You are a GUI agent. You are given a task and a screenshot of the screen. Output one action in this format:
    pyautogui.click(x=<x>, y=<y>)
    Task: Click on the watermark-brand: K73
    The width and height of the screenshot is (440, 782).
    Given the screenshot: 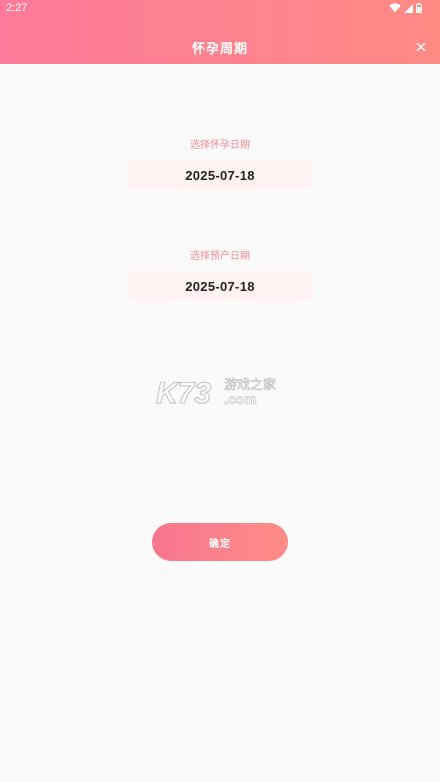 What is the action you would take?
    pyautogui.click(x=183, y=392)
    